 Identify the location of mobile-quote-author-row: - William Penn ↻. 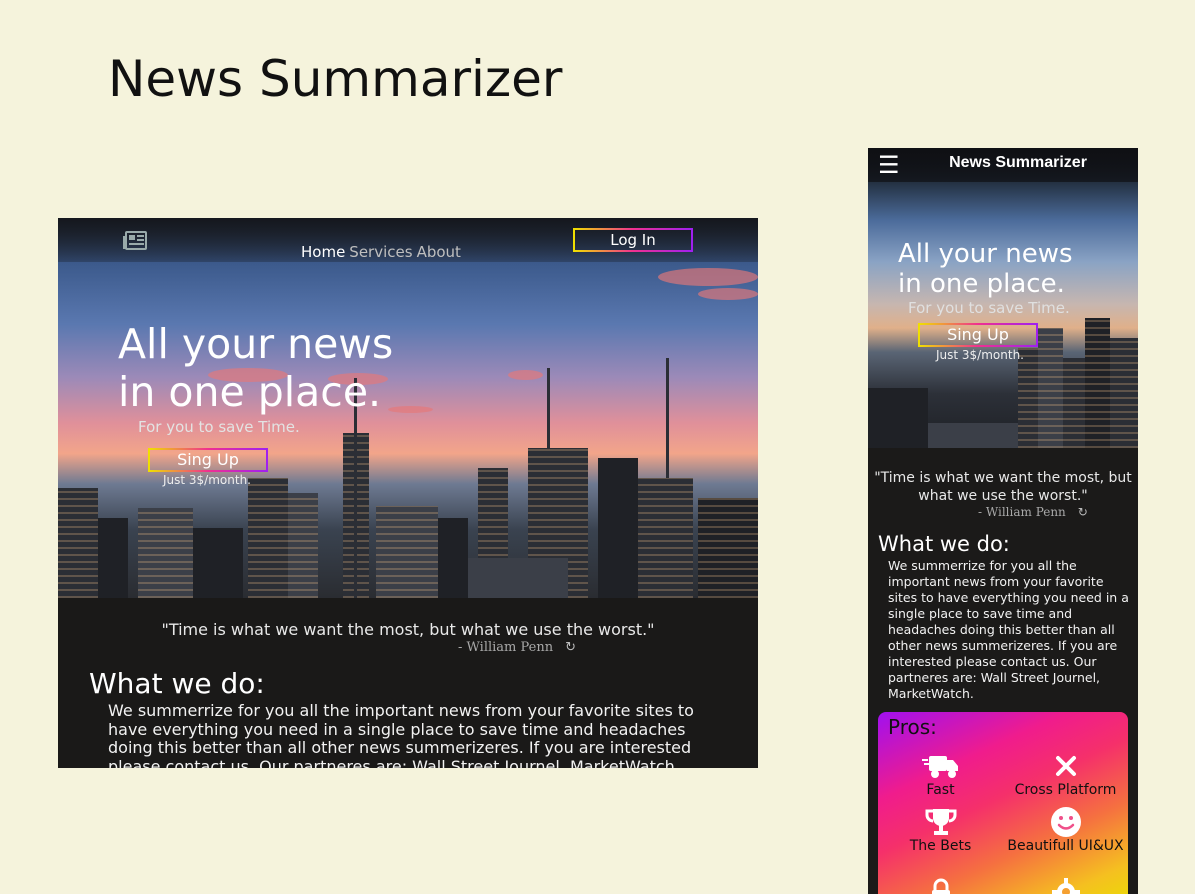
(1033, 512).